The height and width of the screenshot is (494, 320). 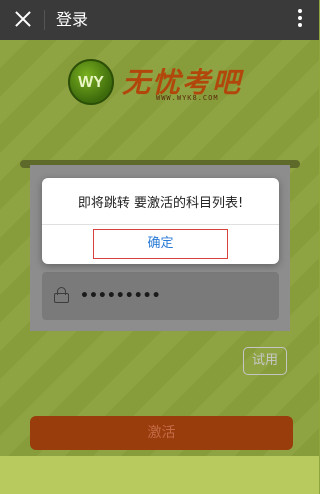 What do you see at coordinates (160, 221) in the screenshot?
I see `alert-dialog: 即将跳转 要激活的科目列表! 确定` at bounding box center [160, 221].